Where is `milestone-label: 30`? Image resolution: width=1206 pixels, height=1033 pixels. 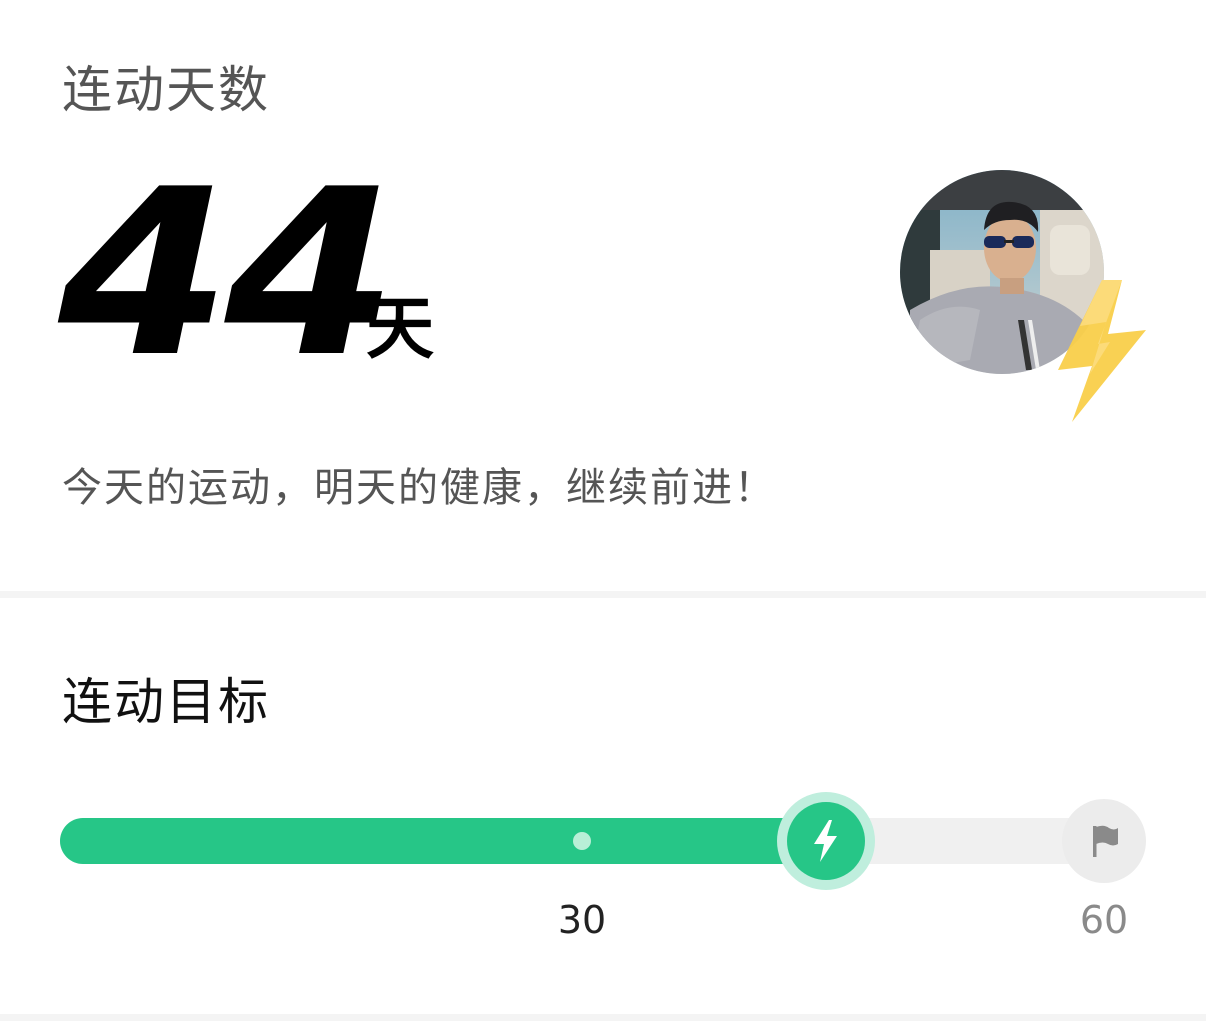 milestone-label: 30 is located at coordinates (582, 920).